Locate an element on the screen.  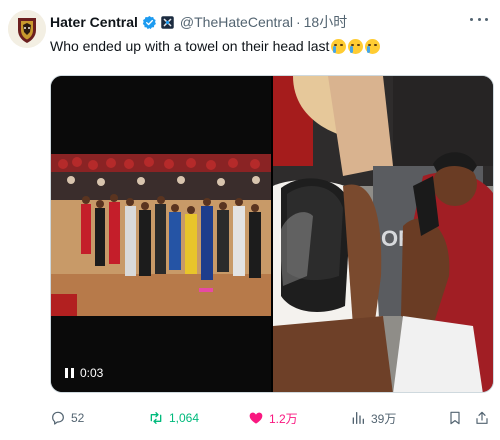
view-count: 39万 is located at coordinates (384, 418).